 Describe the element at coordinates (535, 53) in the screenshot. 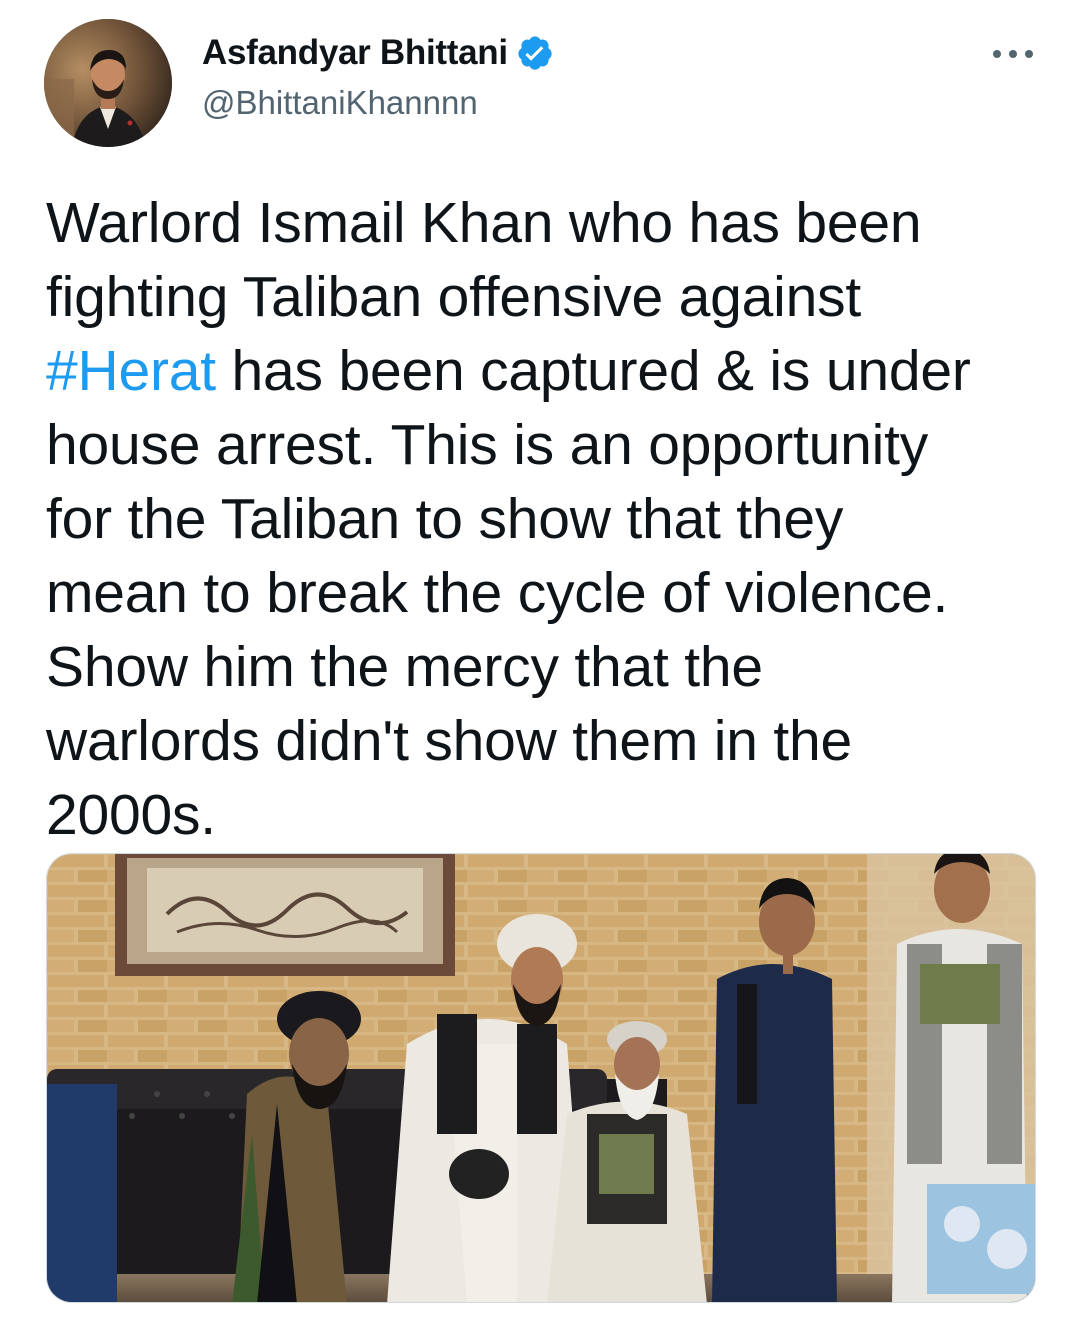

I see `verified-badge-icon` at that location.